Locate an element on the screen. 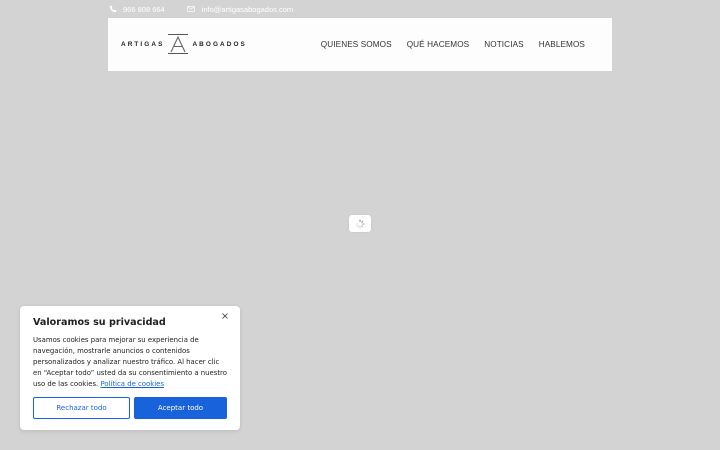 This screenshot has height=450, width=720. cookie-buttons: Rechazar todo Aceptar todo is located at coordinates (130, 408).